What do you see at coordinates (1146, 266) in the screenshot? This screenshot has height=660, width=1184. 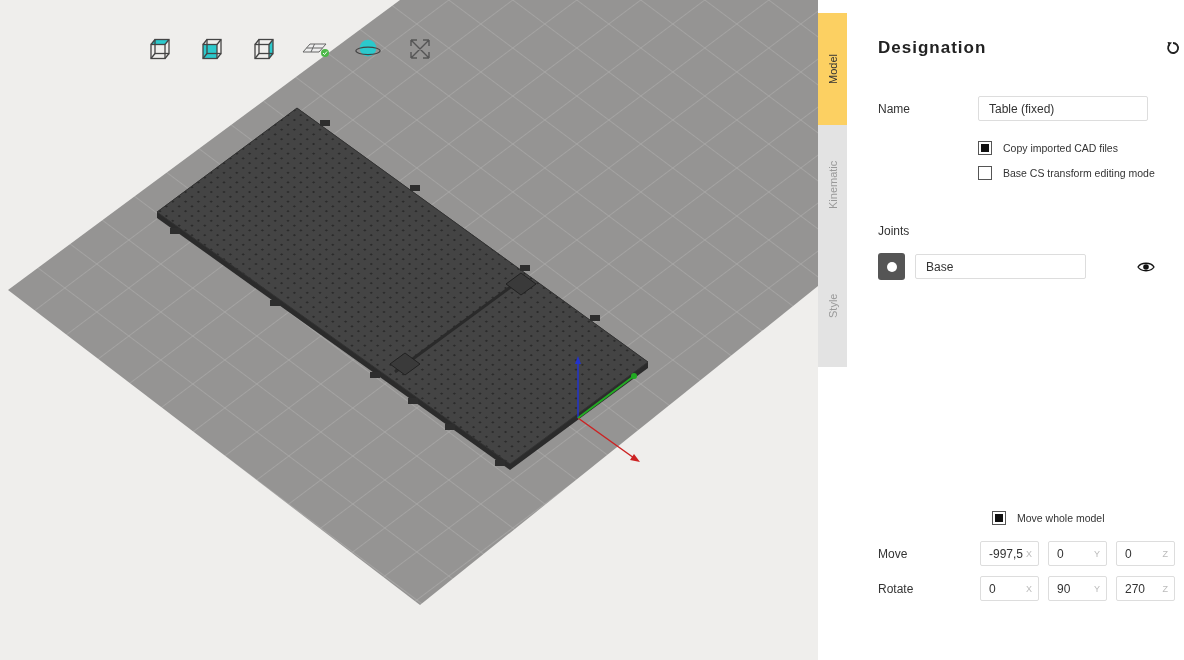 I see `eye-icon` at bounding box center [1146, 266].